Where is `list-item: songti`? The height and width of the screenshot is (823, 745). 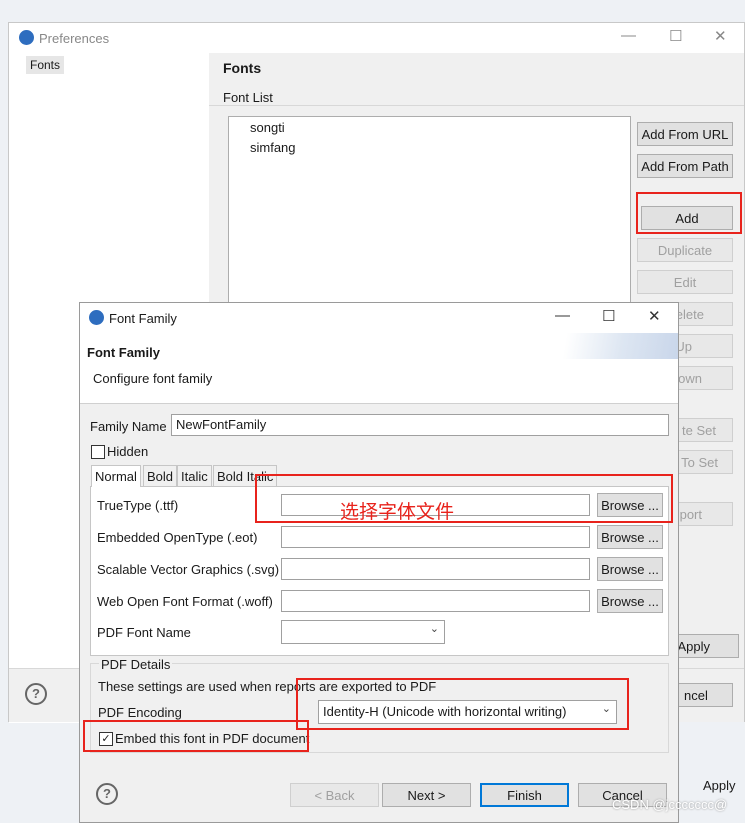
list-item: songti is located at coordinates (267, 127).